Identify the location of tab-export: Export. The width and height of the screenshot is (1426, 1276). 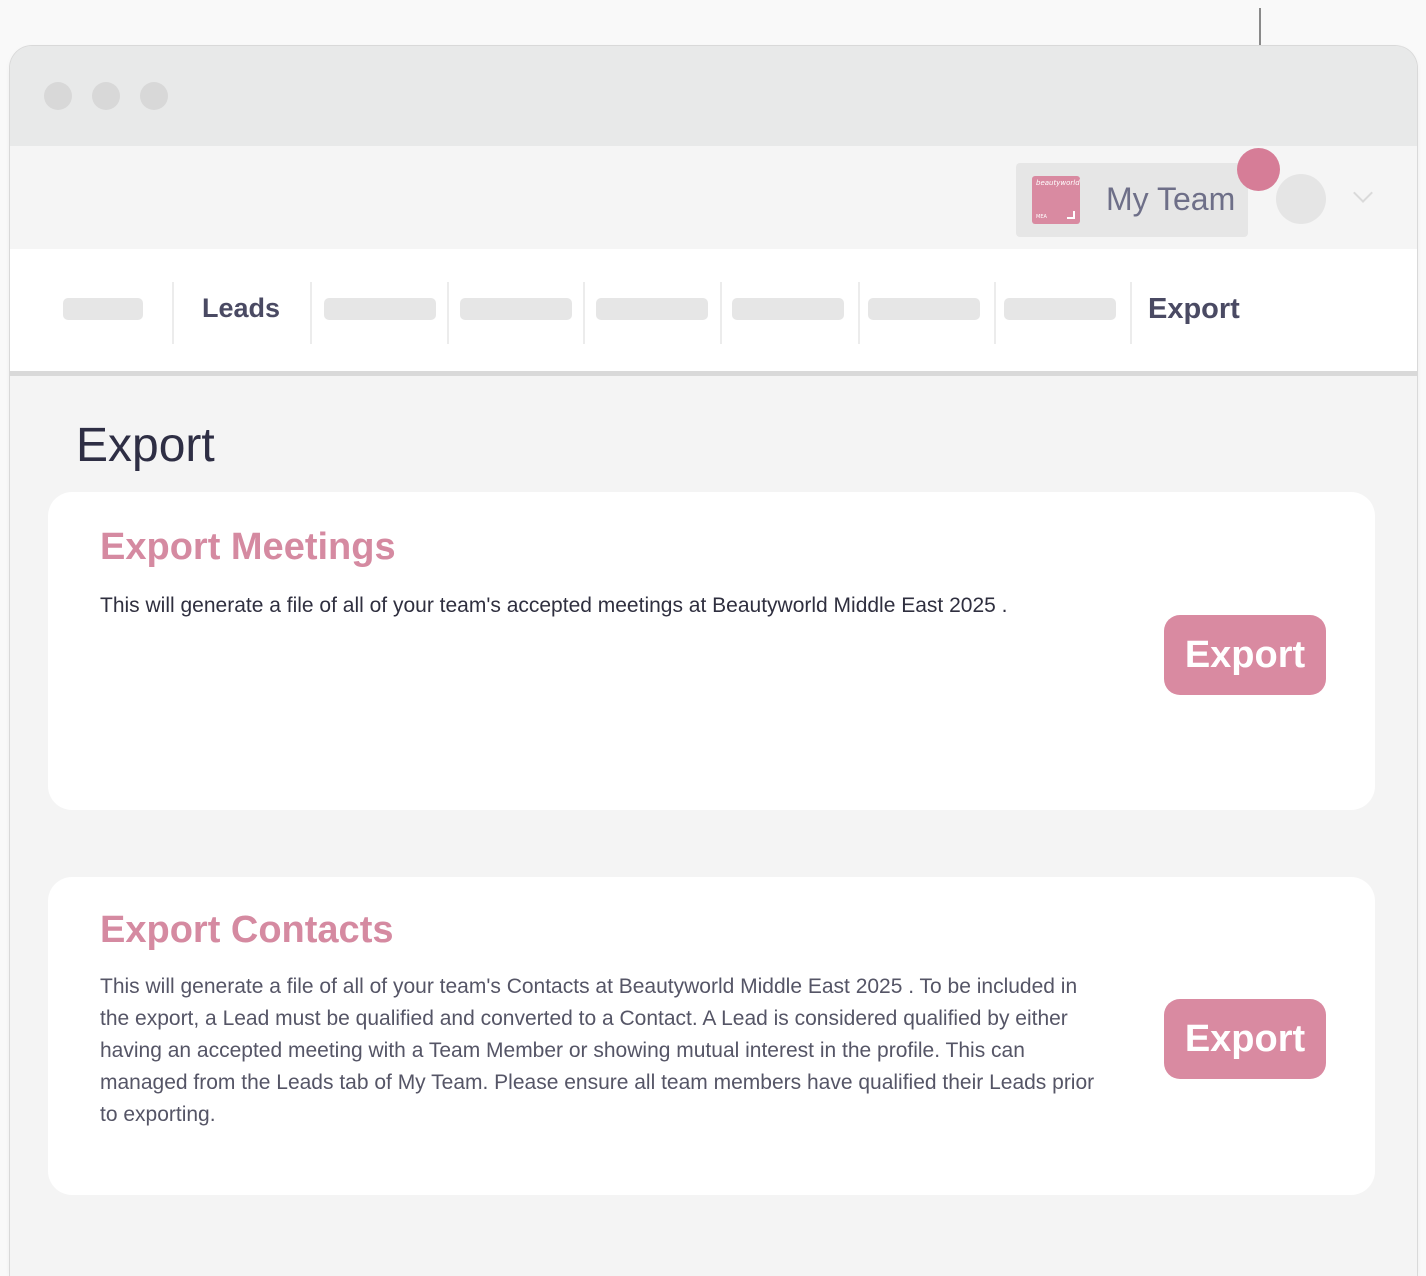
(1194, 309).